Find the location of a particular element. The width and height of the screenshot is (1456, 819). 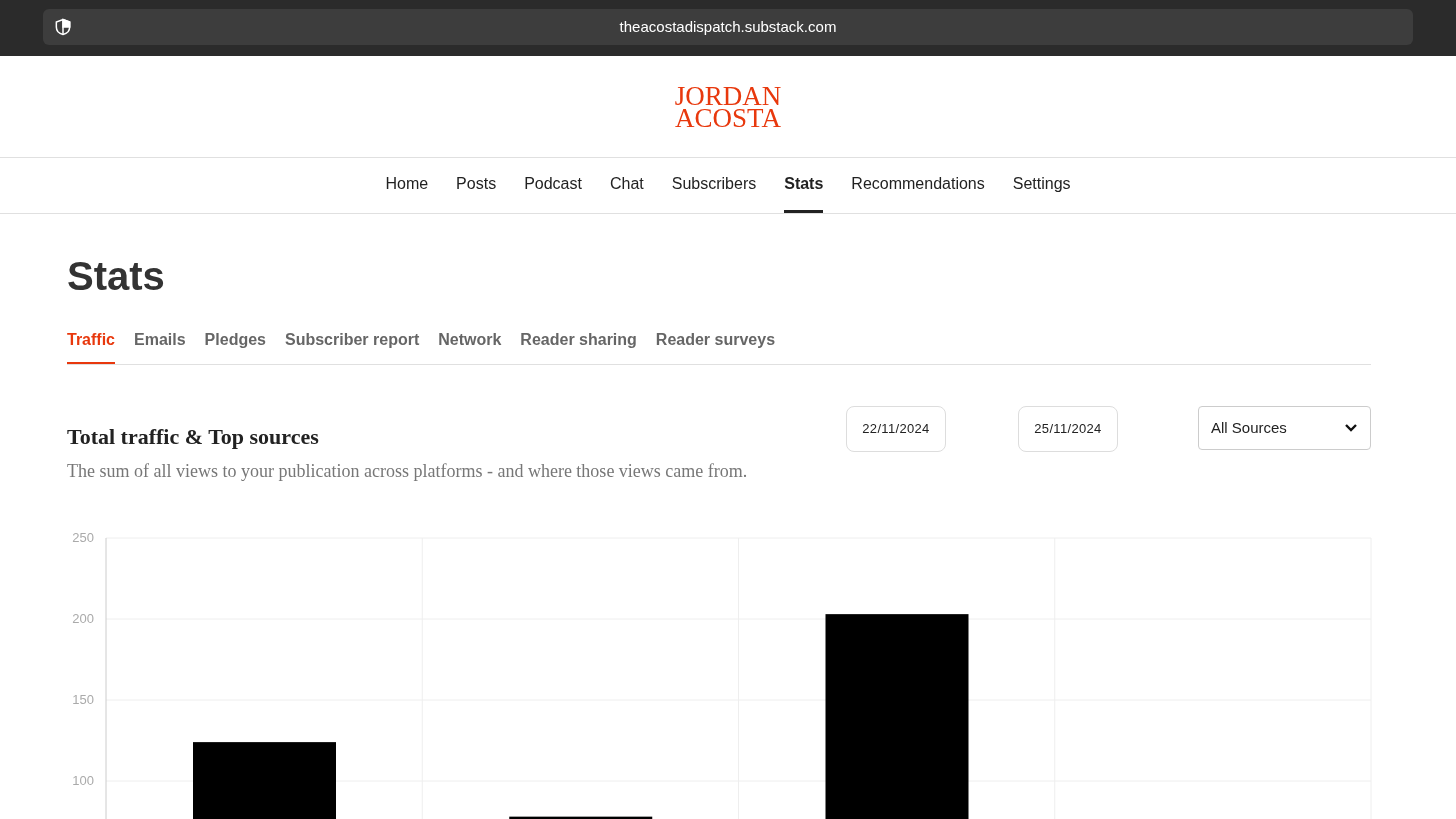

url-text: theacostadispatch.substack.com is located at coordinates (728, 26).